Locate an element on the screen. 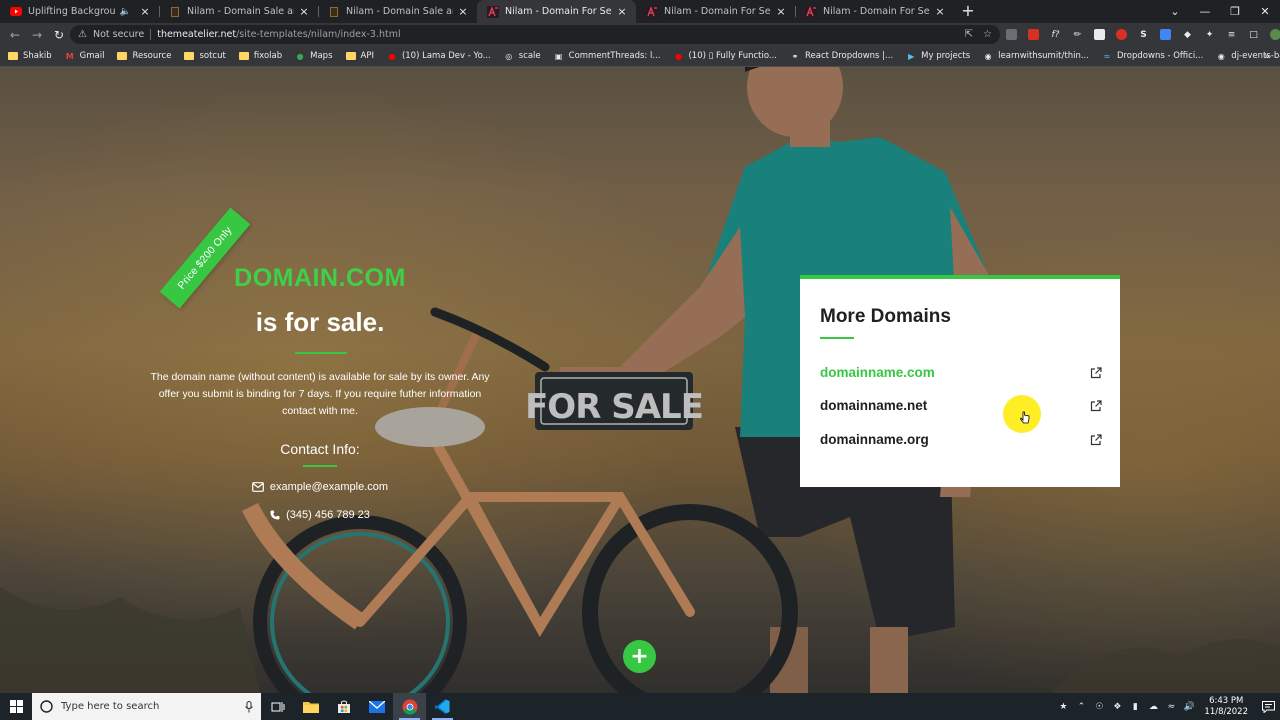 Image resolution: width=1280 pixels, height=720 pixels. volume-icon: 🔊 is located at coordinates (1189, 707).